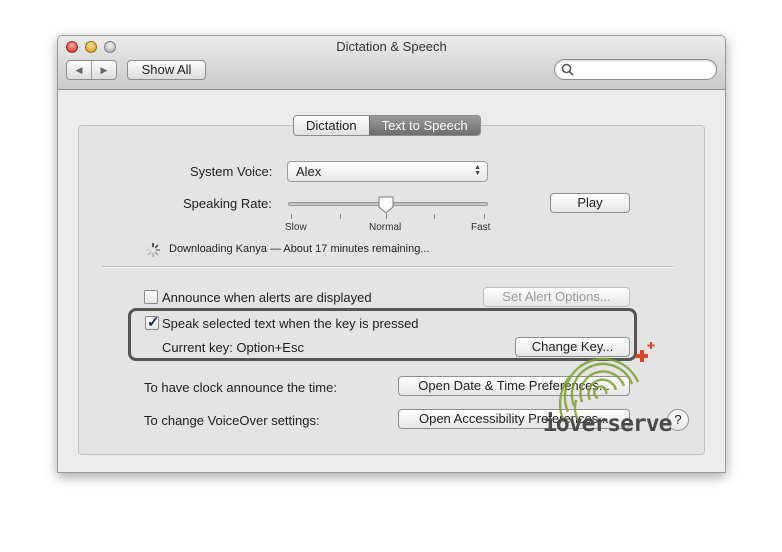  I want to click on forward-button: ▶, so click(104, 70).